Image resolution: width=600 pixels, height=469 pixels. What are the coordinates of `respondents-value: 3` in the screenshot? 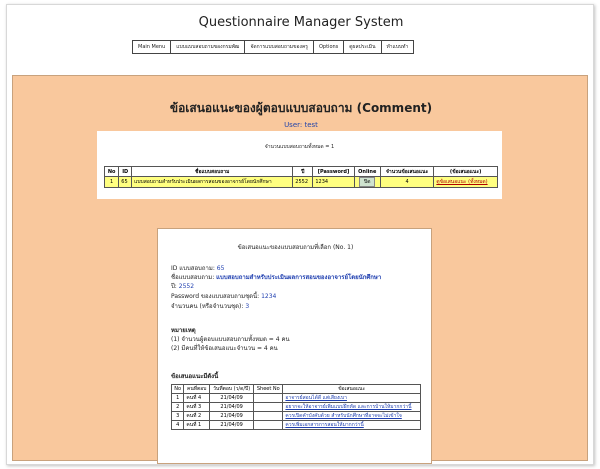 It's located at (247, 306).